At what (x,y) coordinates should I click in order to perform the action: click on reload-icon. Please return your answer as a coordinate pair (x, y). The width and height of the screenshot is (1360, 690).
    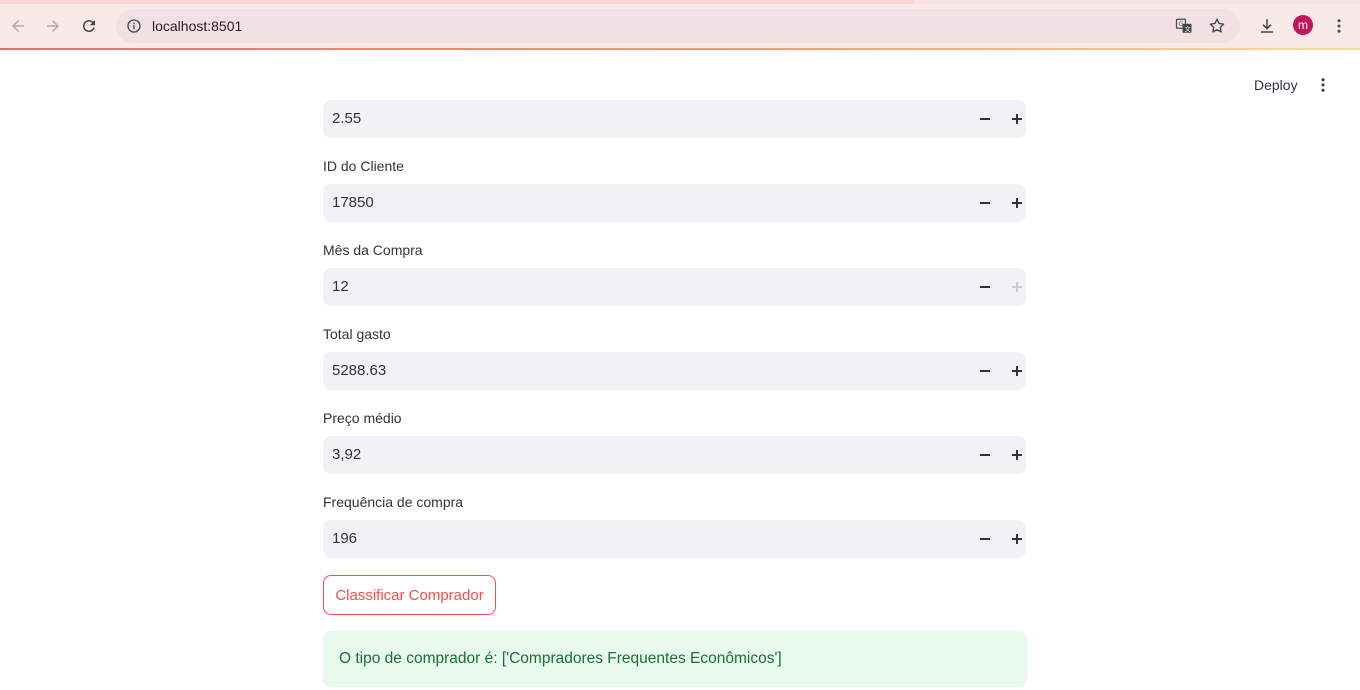
    Looking at the image, I should click on (89, 26).